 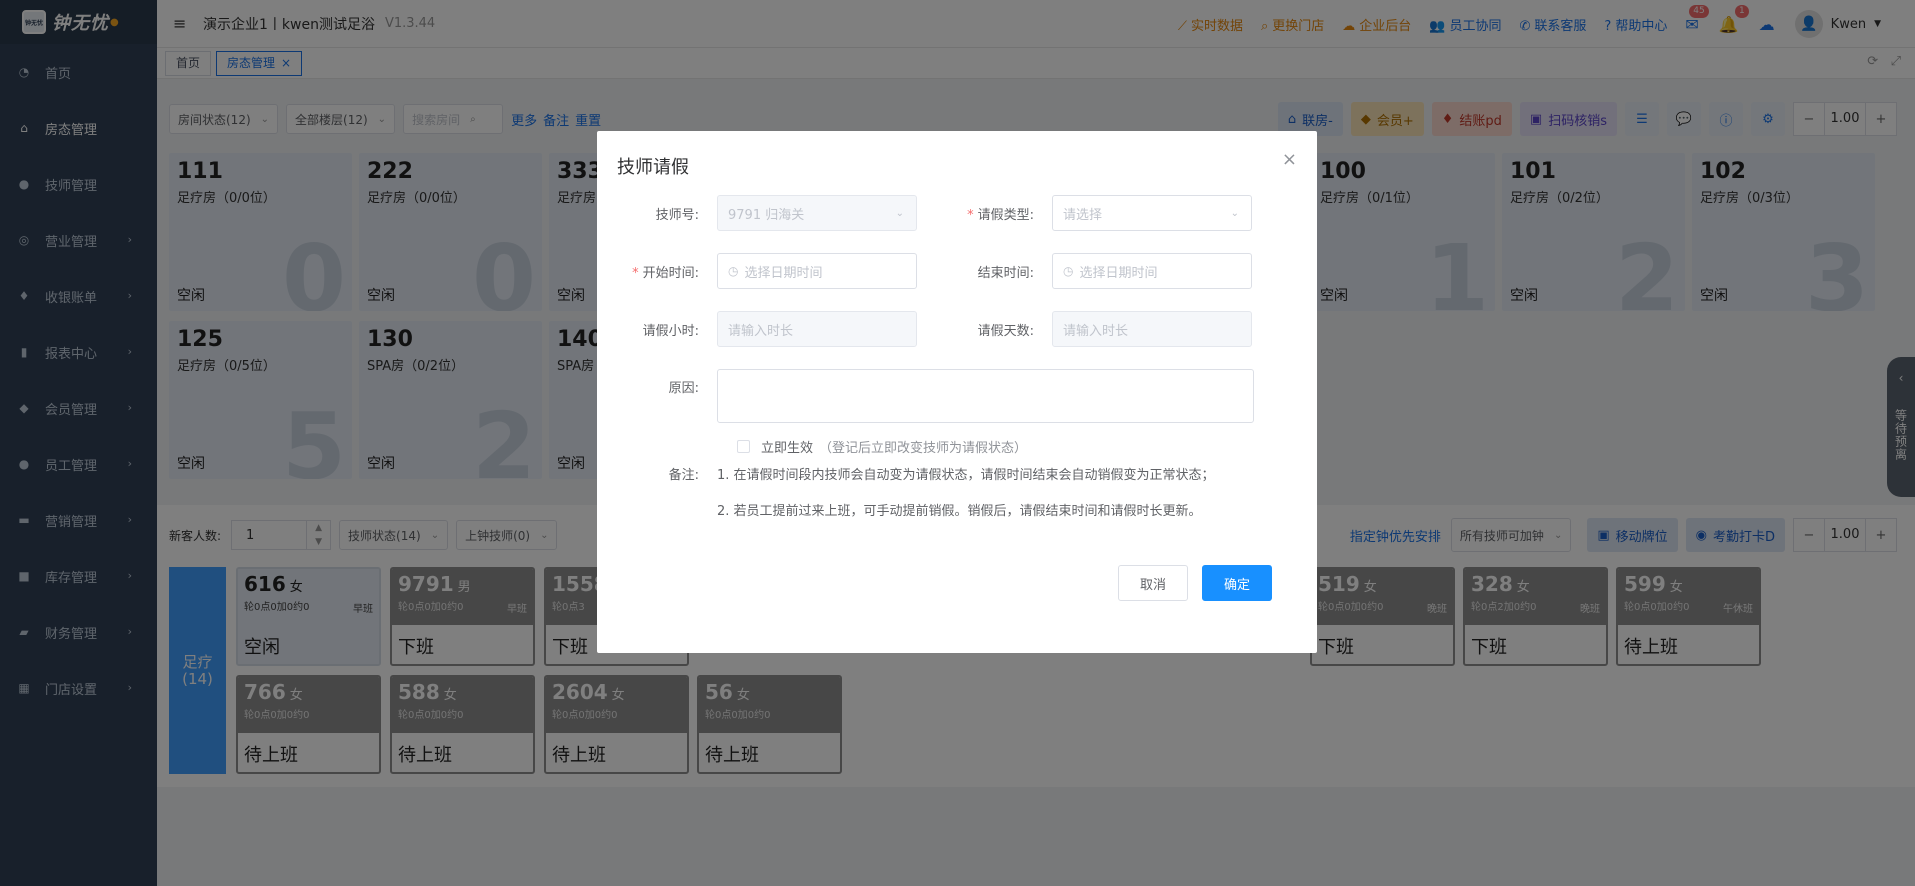 I want to click on days-label: 请假天数:, so click(x=1005, y=331).